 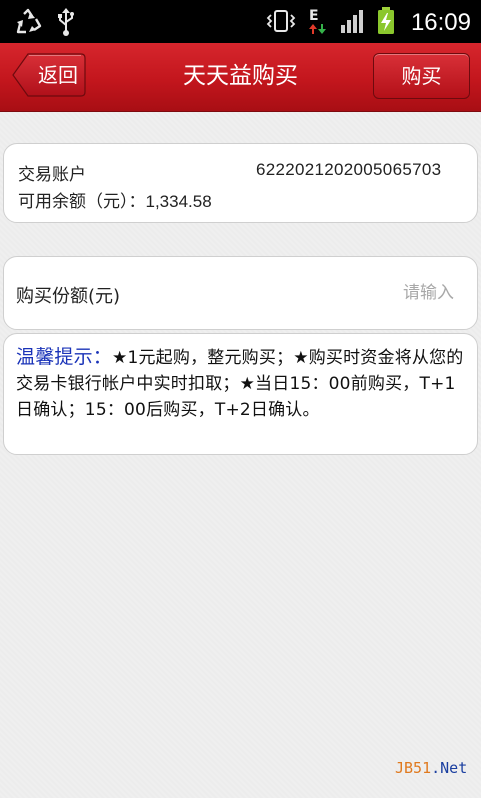 I want to click on status-right-icons: E 16:09, so click(x=368, y=23).